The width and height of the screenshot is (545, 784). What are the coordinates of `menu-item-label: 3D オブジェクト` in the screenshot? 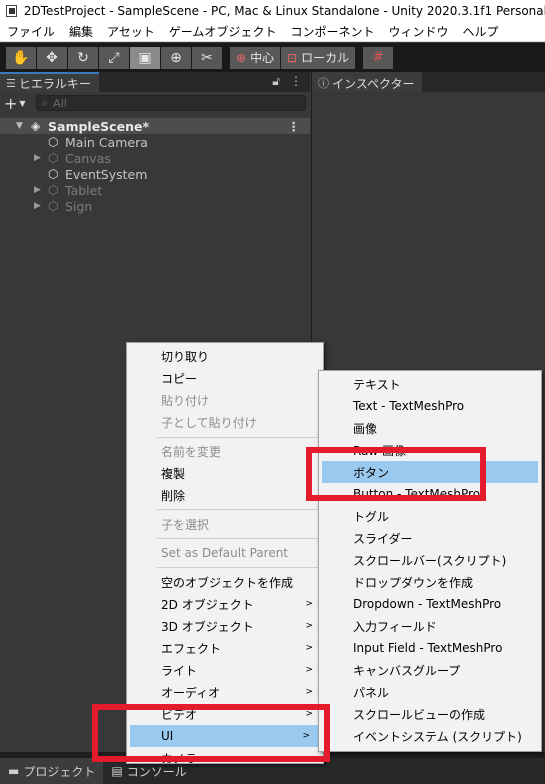 It's located at (207, 626).